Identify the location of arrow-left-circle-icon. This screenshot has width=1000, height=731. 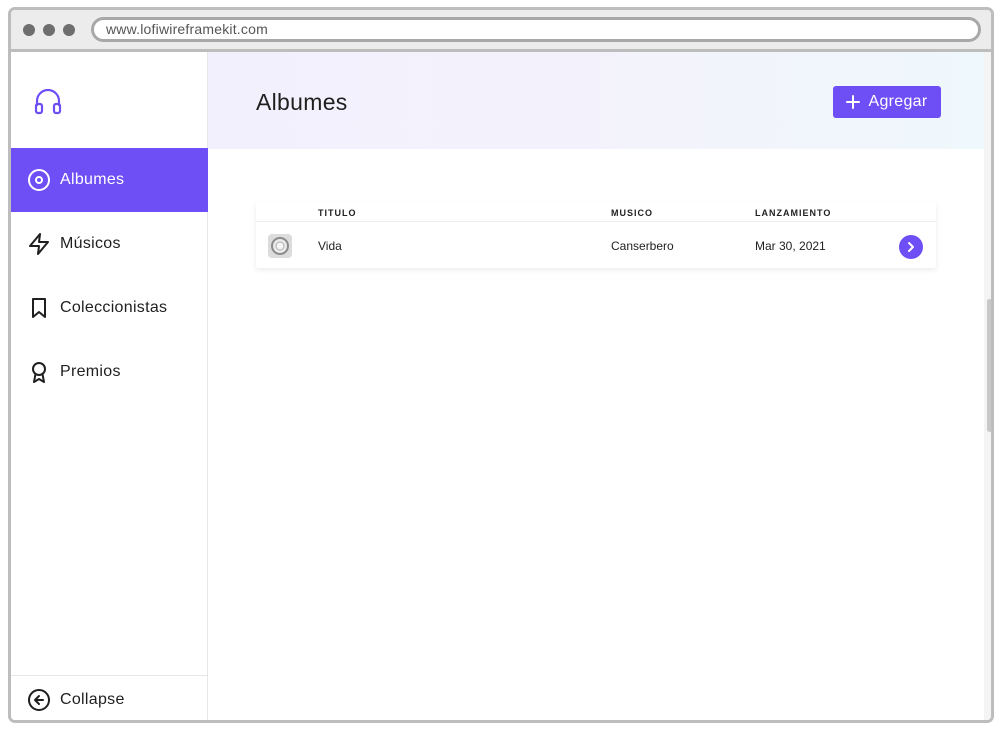
(39, 700).